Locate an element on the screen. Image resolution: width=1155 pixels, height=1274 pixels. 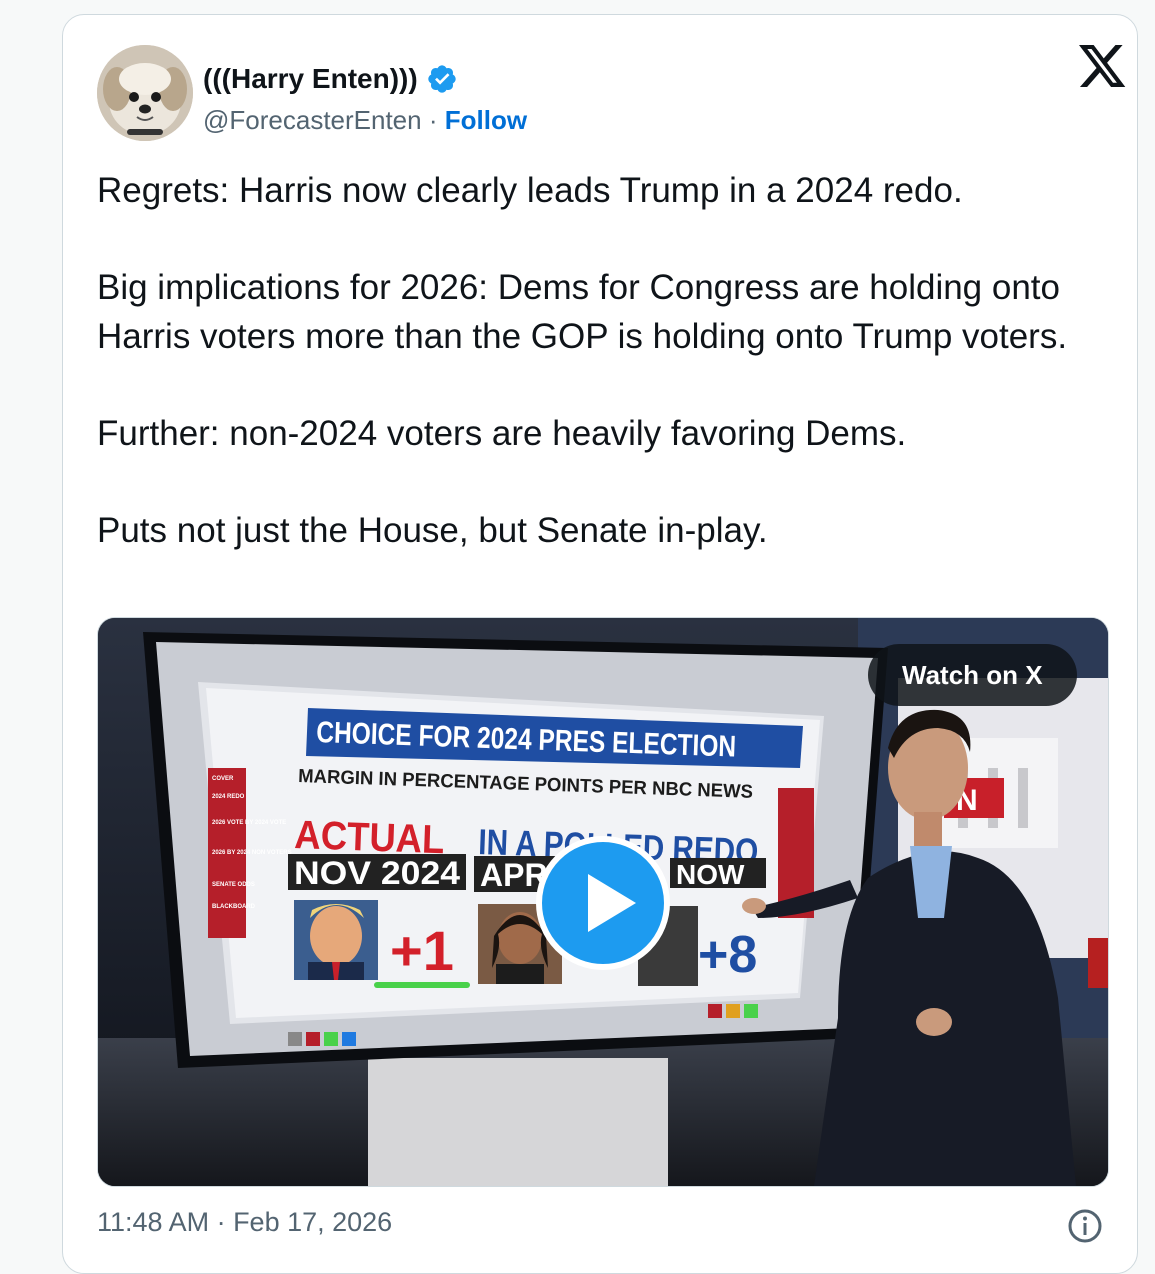
board-margin-now: +8 is located at coordinates (727, 955).